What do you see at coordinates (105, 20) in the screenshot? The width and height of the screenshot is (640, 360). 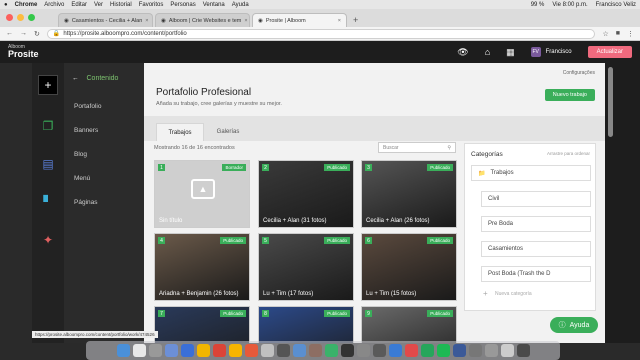 I see `browser-tab: ◉ Casamientos - Cecilia + Alan ×` at bounding box center [105, 20].